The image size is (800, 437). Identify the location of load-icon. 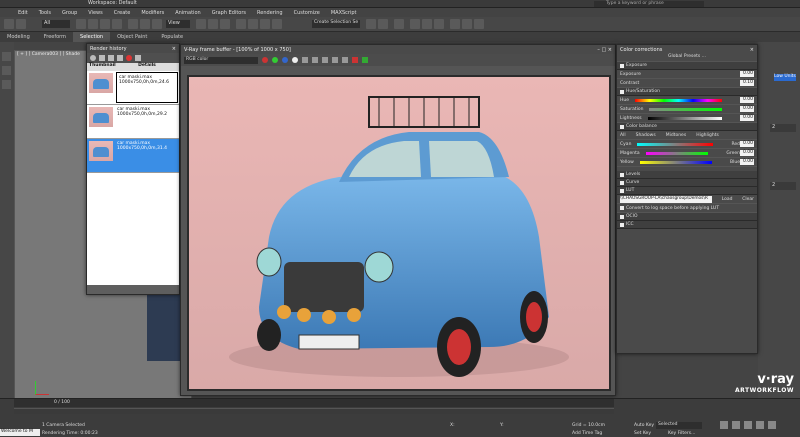
(120, 58).